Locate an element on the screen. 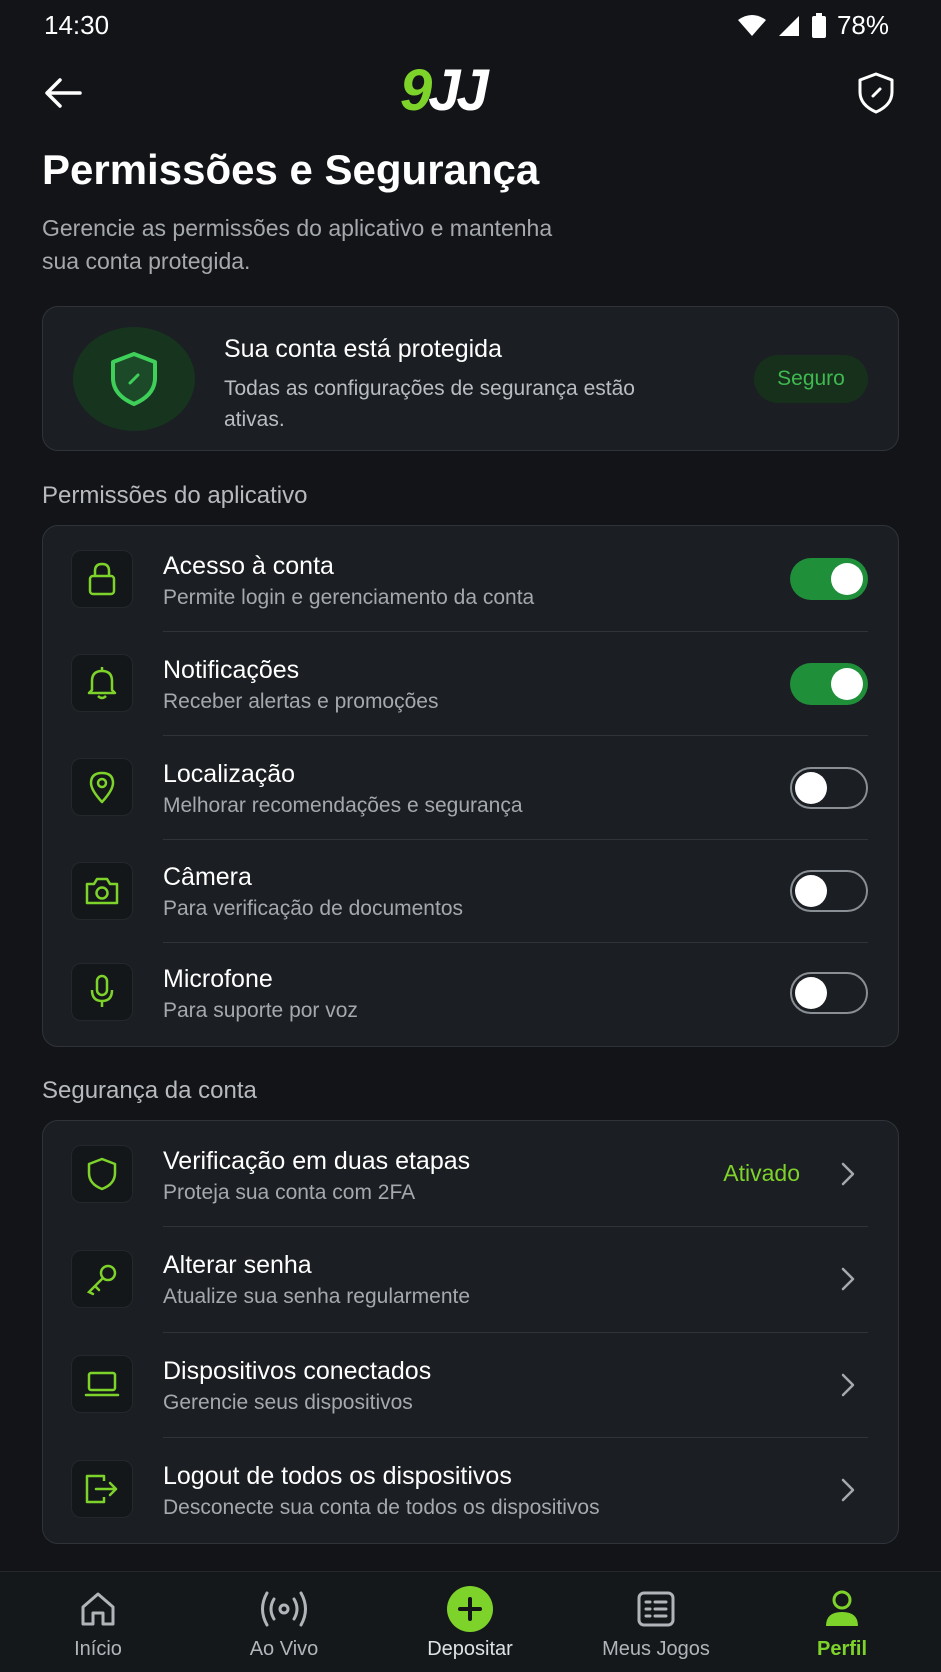  nav-item-perfil: Perfil is located at coordinates (842, 1622).